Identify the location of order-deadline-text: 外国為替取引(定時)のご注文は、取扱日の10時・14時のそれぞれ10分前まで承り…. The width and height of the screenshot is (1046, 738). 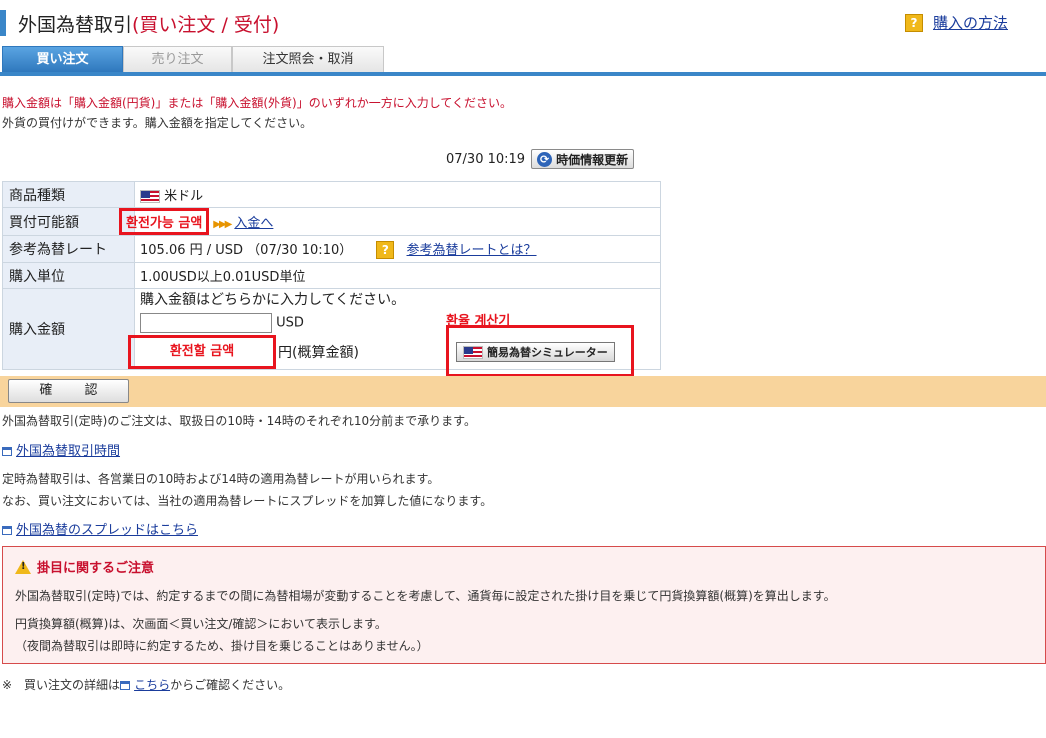
(239, 421).